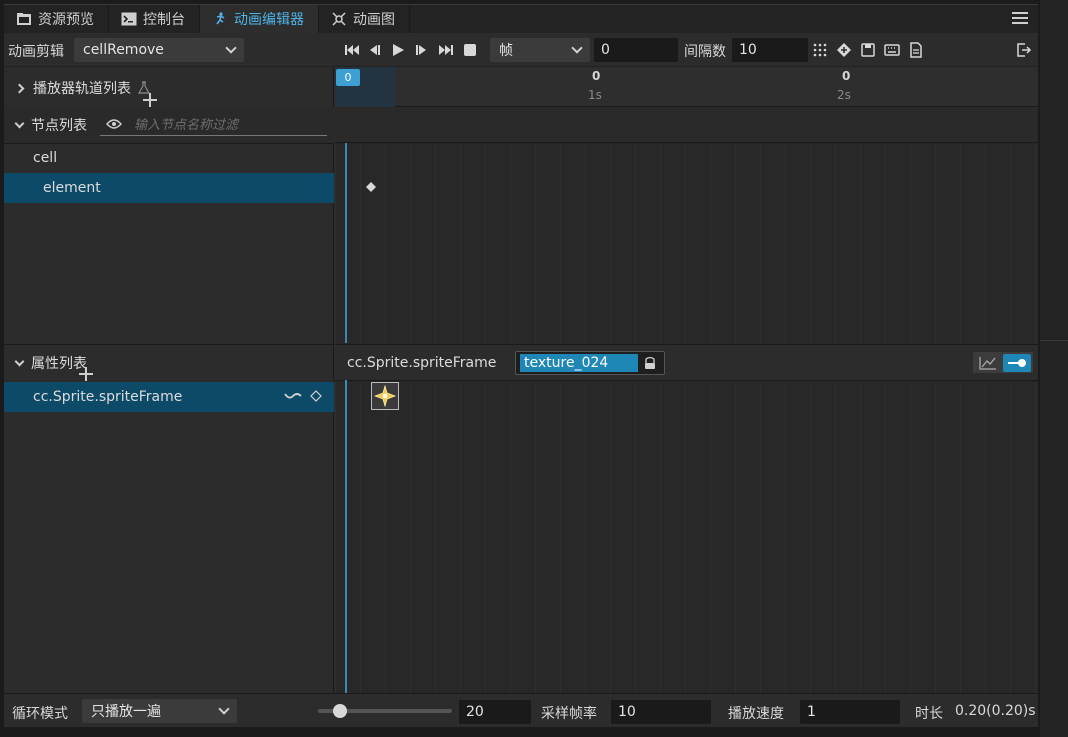  Describe the element at coordinates (756, 714) in the screenshot. I see `play-speed-label: 播放速度` at that location.